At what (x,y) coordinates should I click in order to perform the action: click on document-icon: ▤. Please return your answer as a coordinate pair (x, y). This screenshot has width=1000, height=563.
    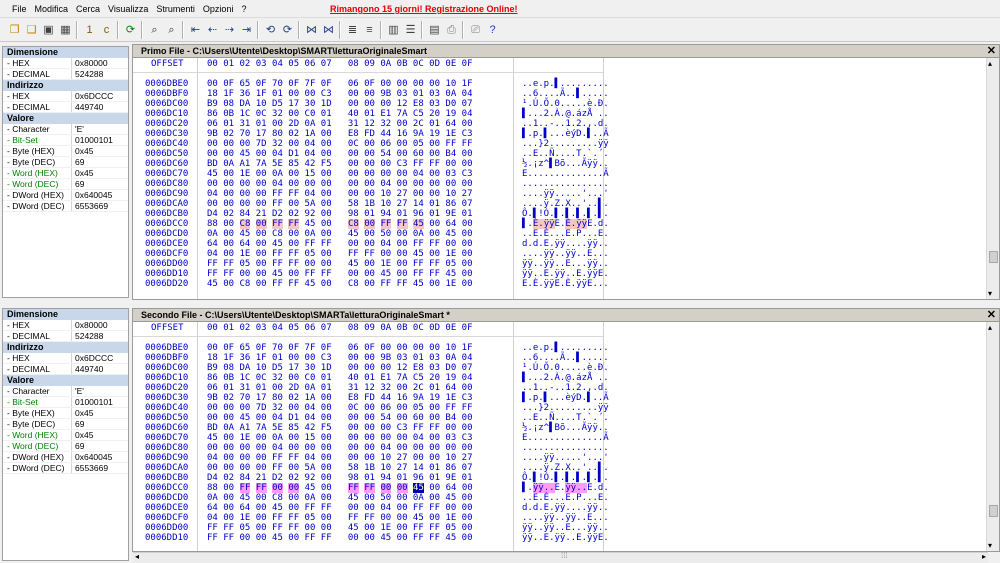
    Looking at the image, I should click on (434, 30).